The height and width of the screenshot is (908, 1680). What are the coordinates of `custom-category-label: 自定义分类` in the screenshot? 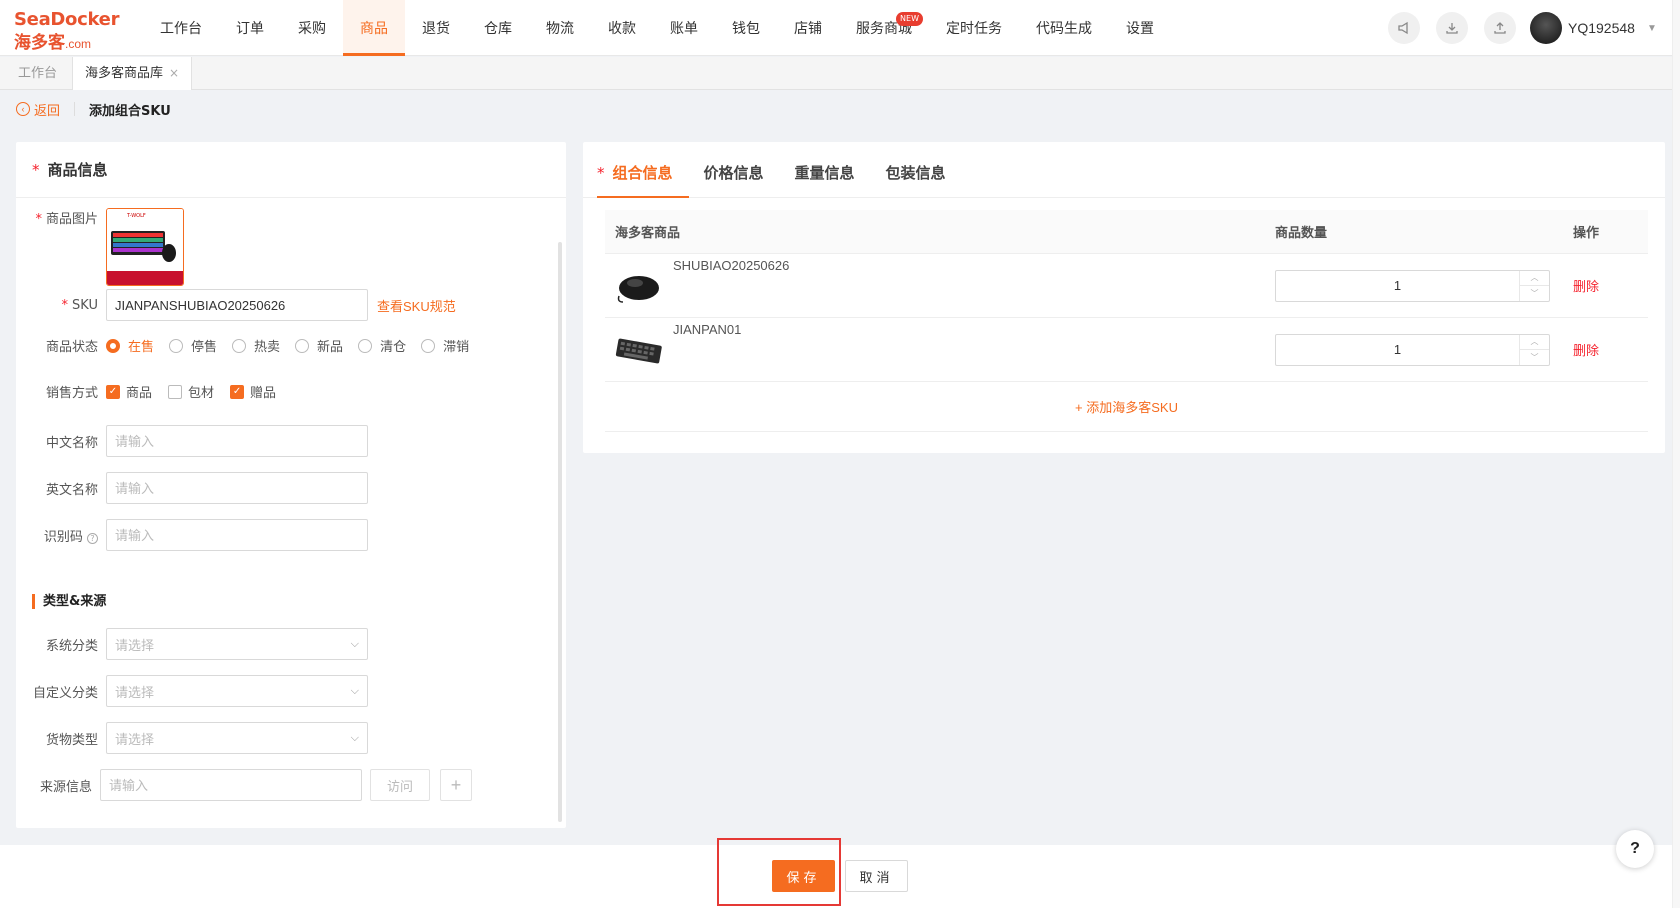 It's located at (65, 693).